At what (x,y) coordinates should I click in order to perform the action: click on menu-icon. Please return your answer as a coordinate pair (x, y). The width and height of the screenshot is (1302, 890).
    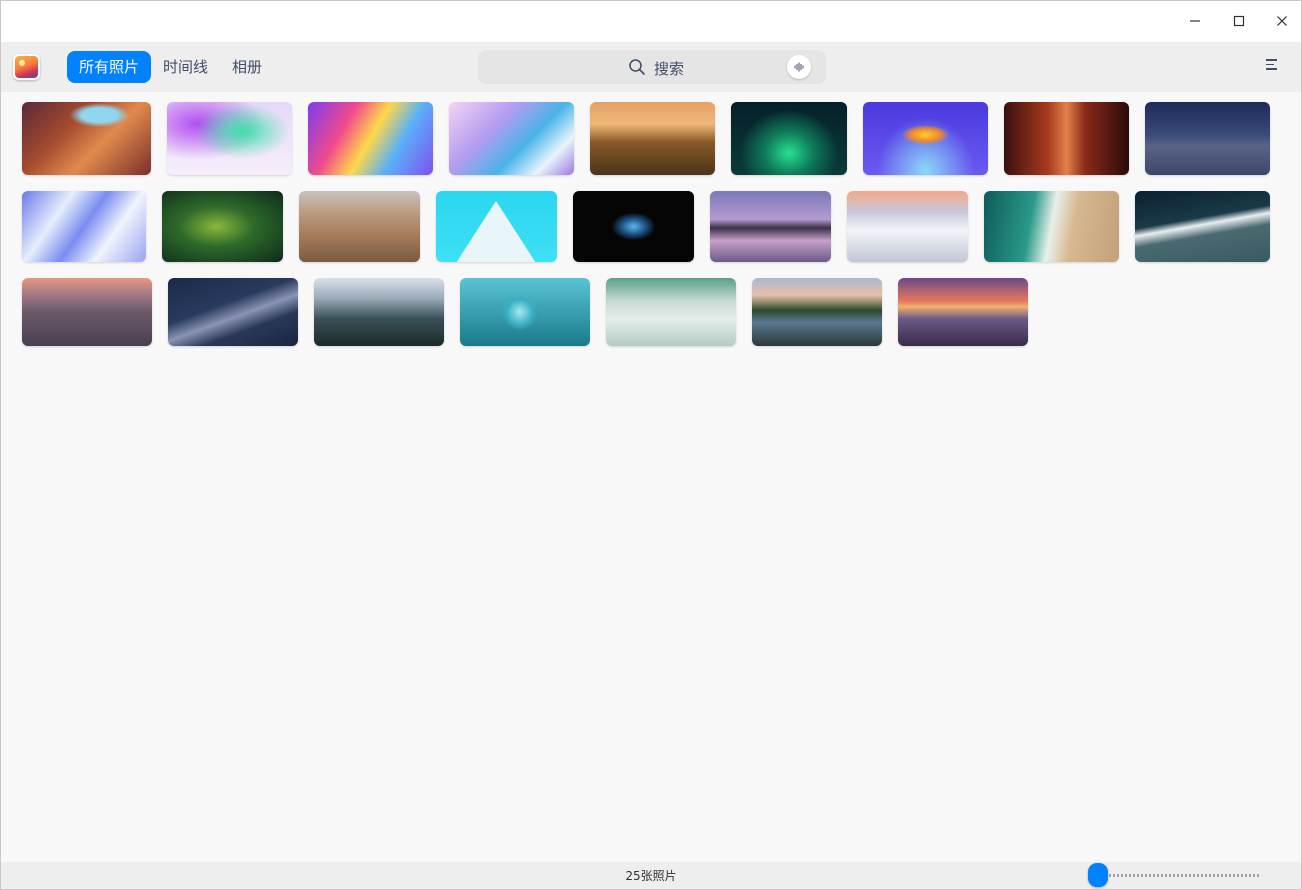
    Looking at the image, I should click on (1274, 64).